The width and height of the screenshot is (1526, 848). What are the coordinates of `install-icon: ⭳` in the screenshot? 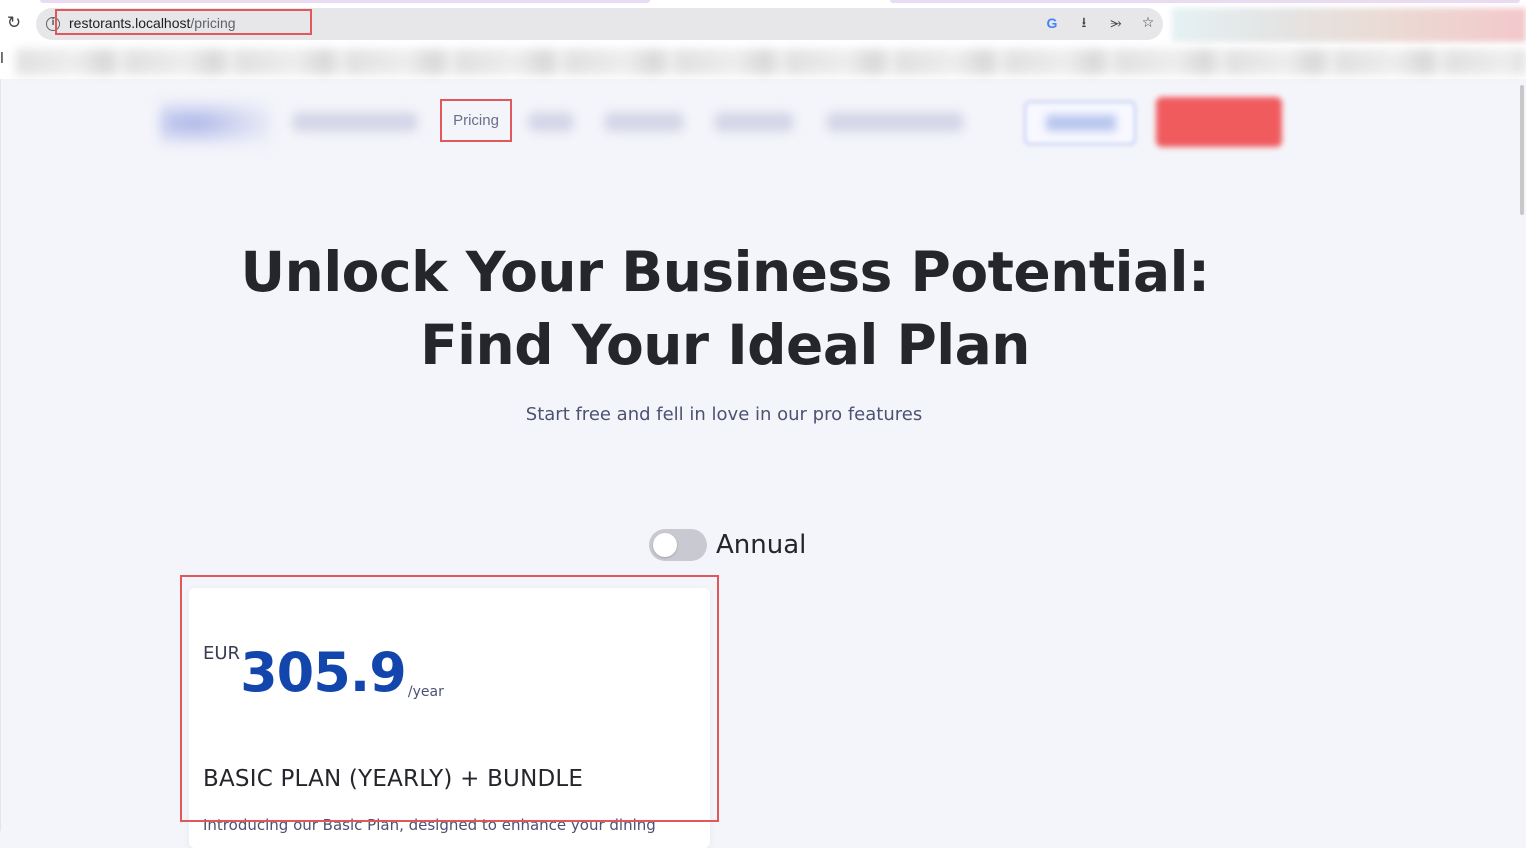 It's located at (1084, 23).